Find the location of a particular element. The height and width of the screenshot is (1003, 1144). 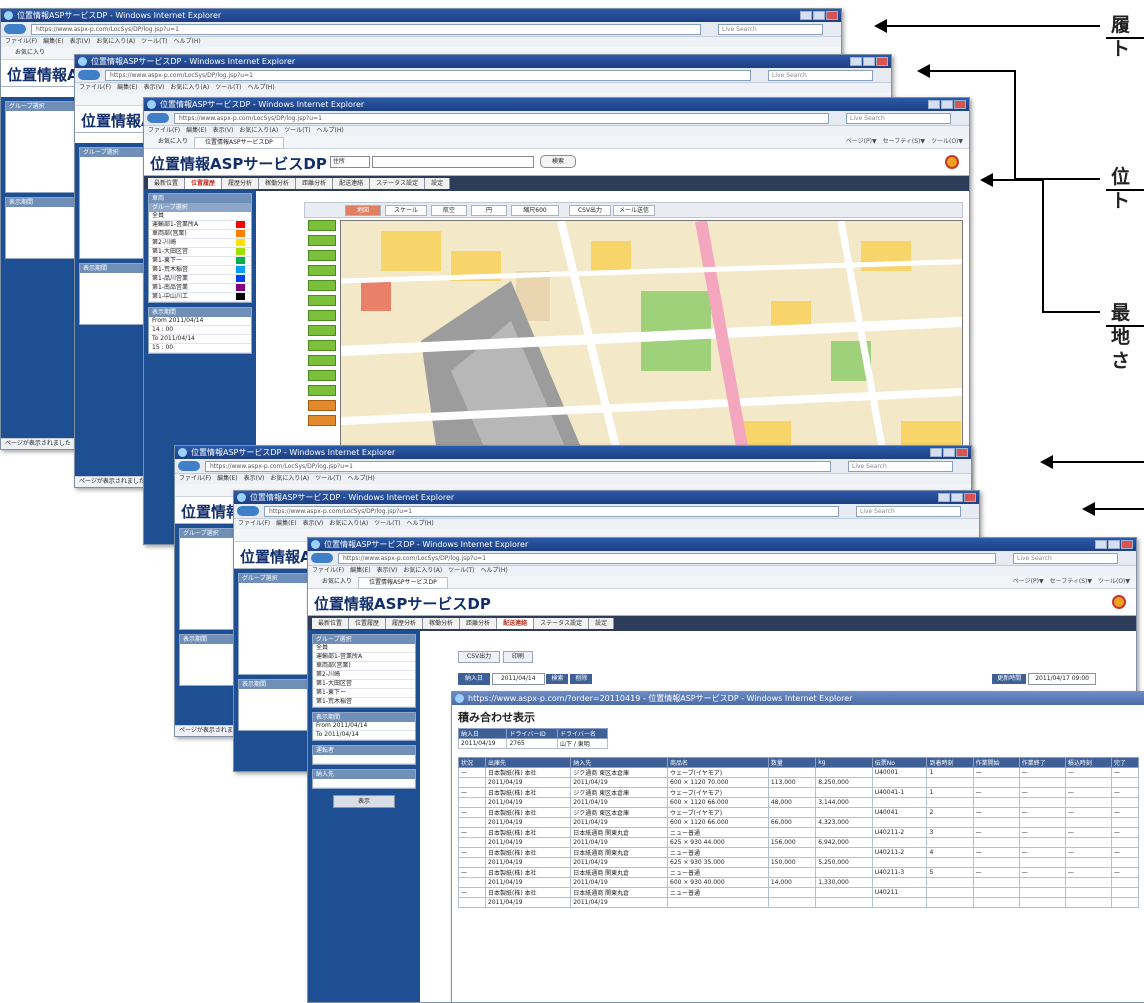

from-minute-select: 00 is located at coordinates (169, 329).